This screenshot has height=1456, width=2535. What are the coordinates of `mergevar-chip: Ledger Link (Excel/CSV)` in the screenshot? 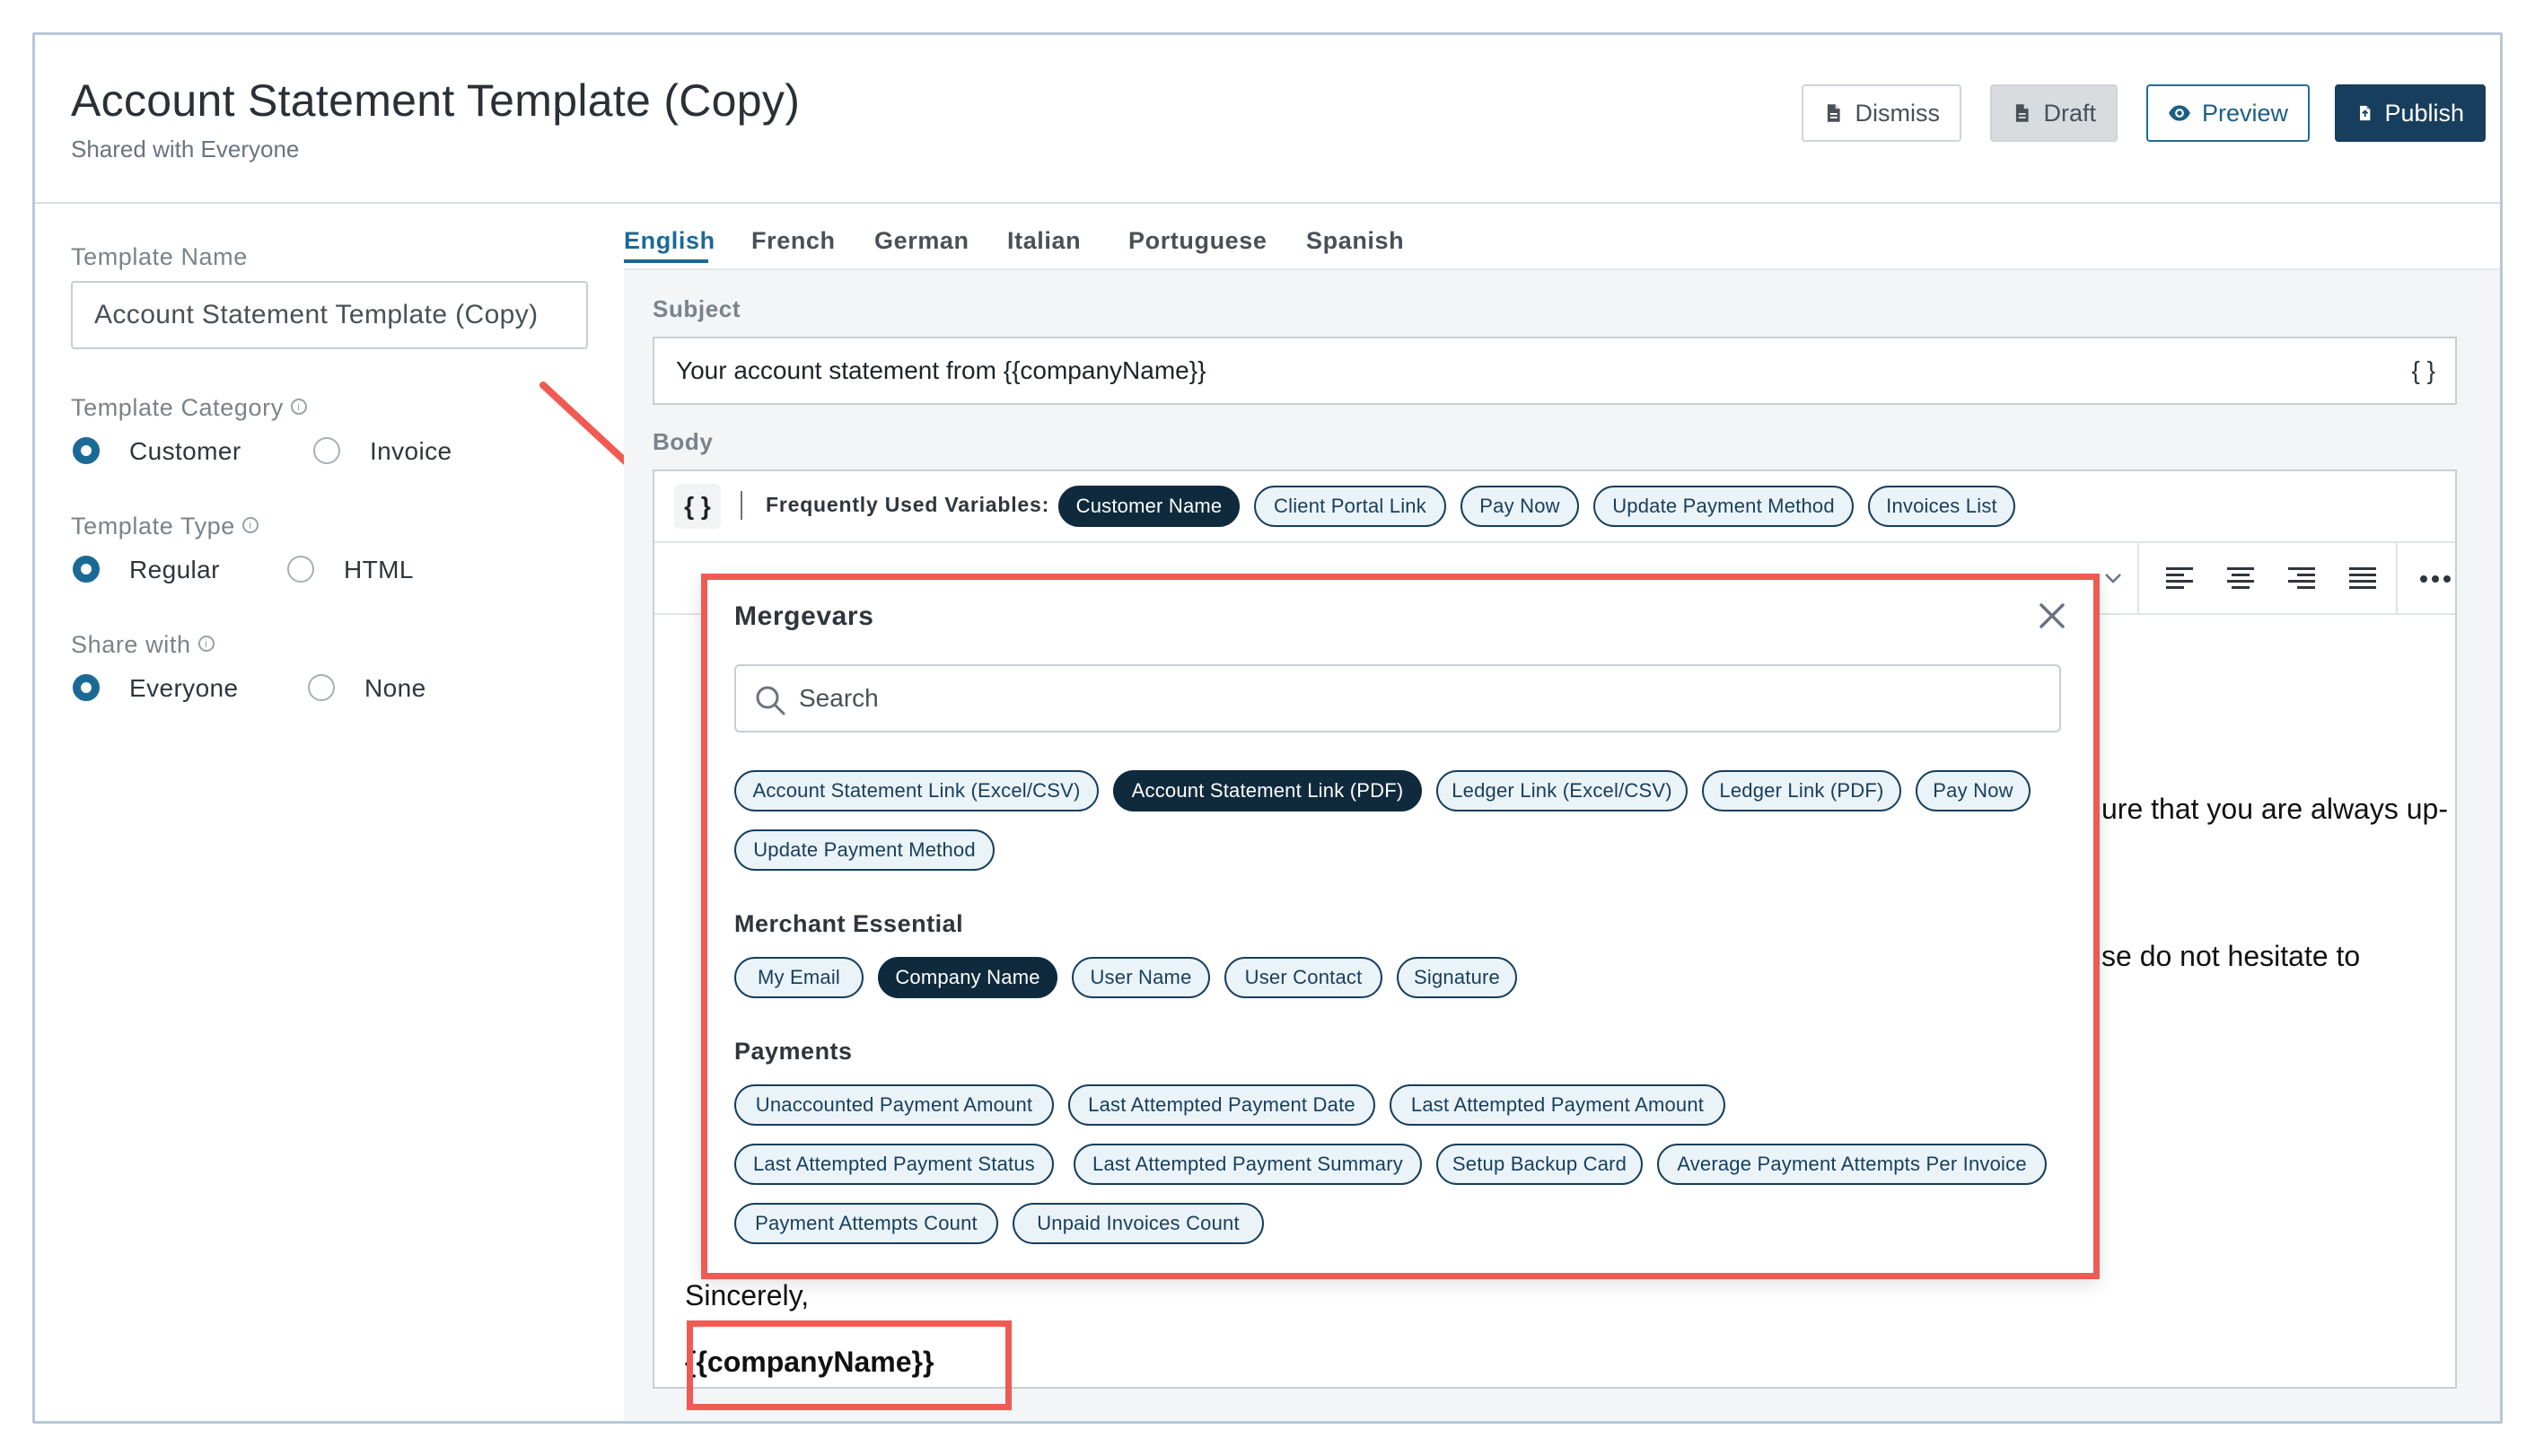 It's located at (1562, 790).